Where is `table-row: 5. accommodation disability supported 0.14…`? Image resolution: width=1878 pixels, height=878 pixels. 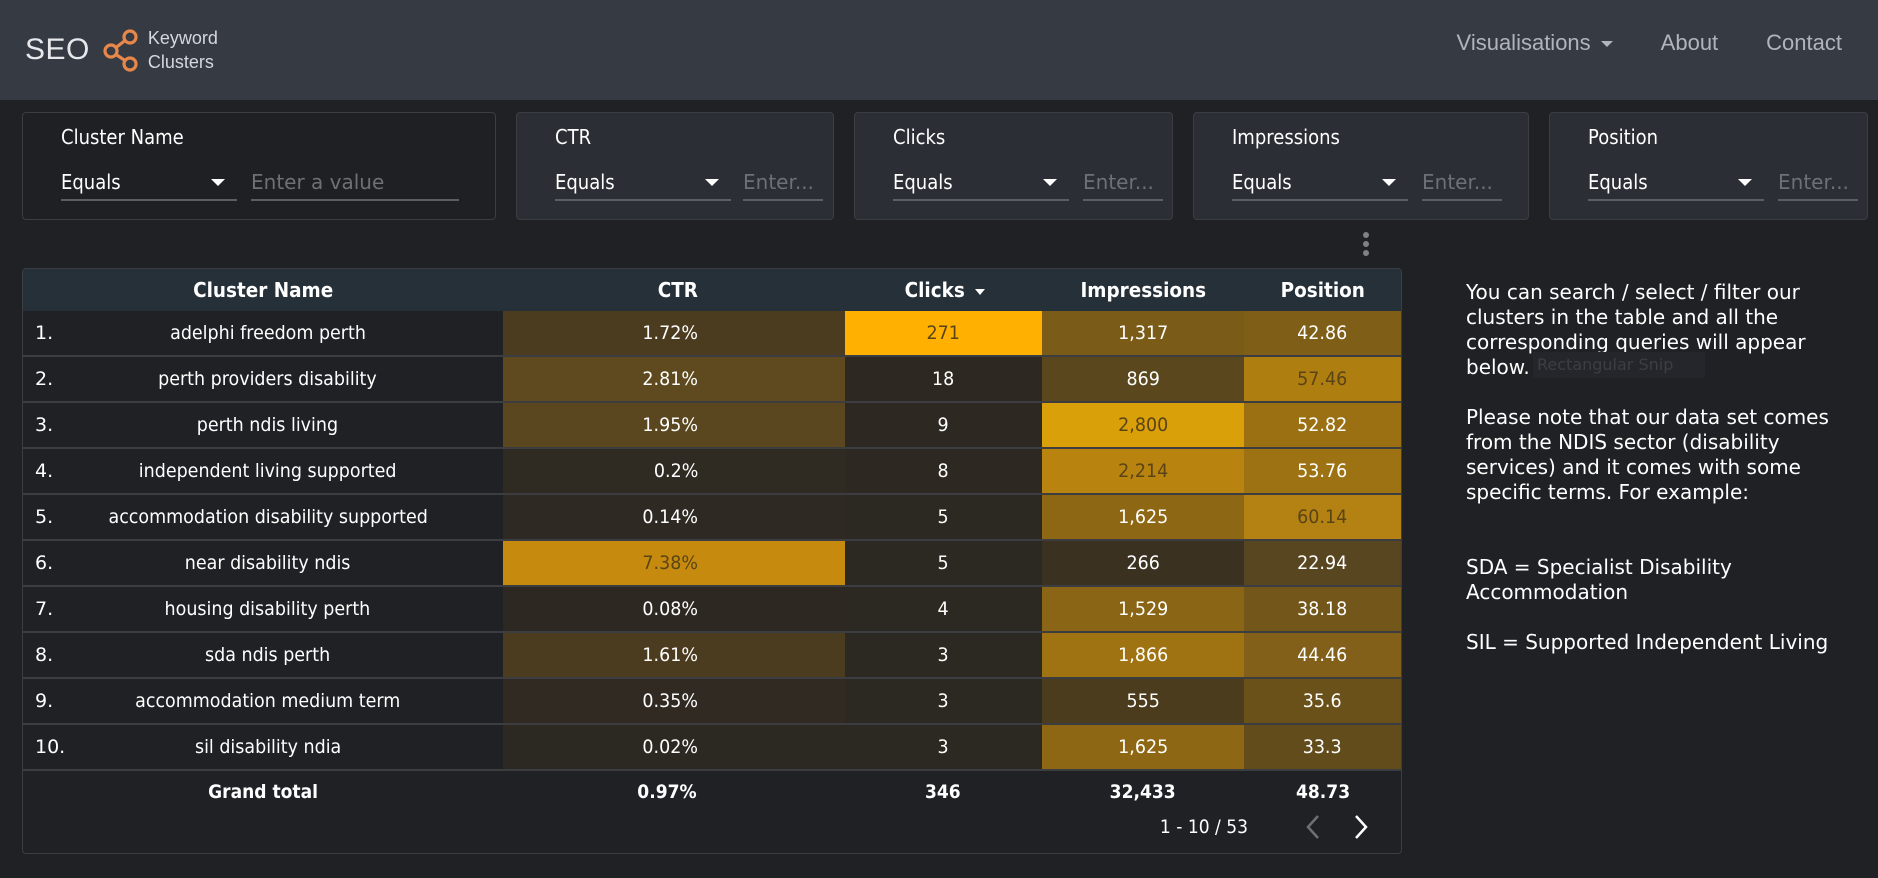 table-row: 5. accommodation disability supported 0.14… is located at coordinates (712, 518).